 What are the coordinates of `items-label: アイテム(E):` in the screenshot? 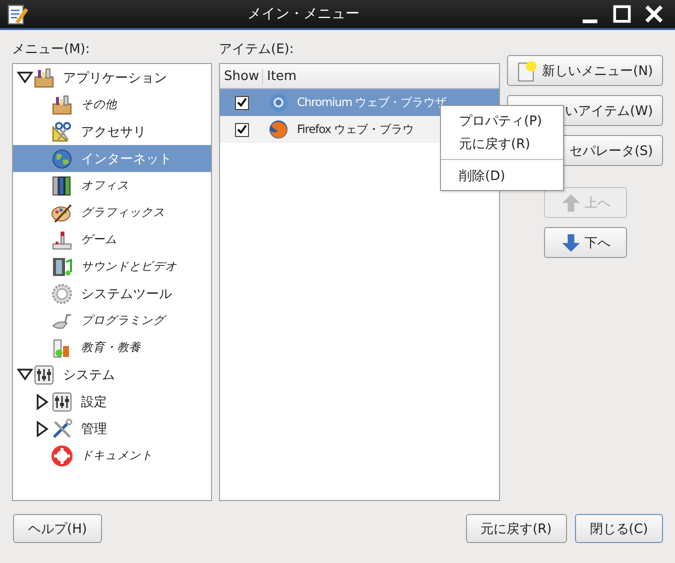 It's located at (257, 49).